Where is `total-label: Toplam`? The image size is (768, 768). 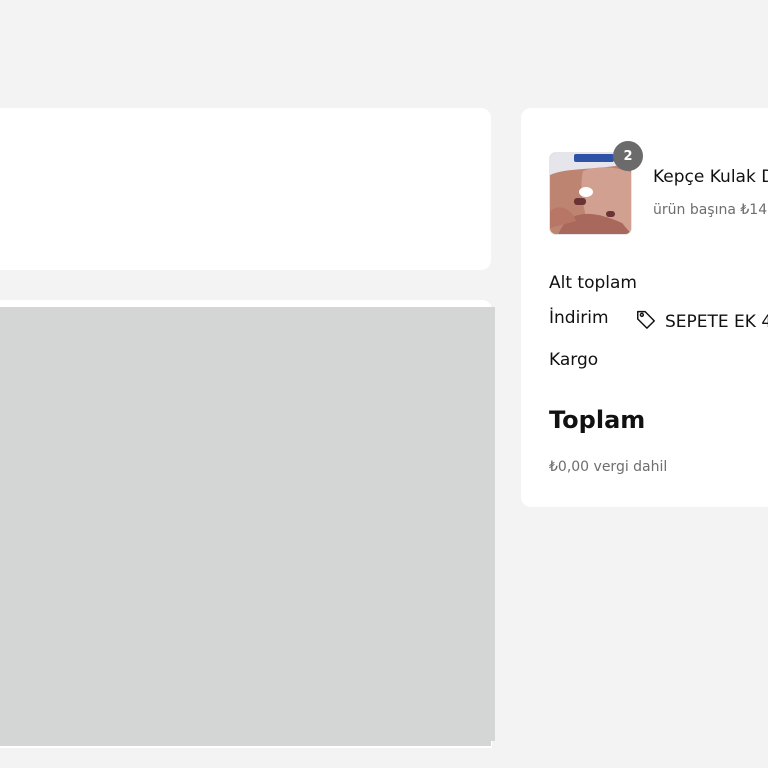 total-label: Toplam is located at coordinates (597, 420).